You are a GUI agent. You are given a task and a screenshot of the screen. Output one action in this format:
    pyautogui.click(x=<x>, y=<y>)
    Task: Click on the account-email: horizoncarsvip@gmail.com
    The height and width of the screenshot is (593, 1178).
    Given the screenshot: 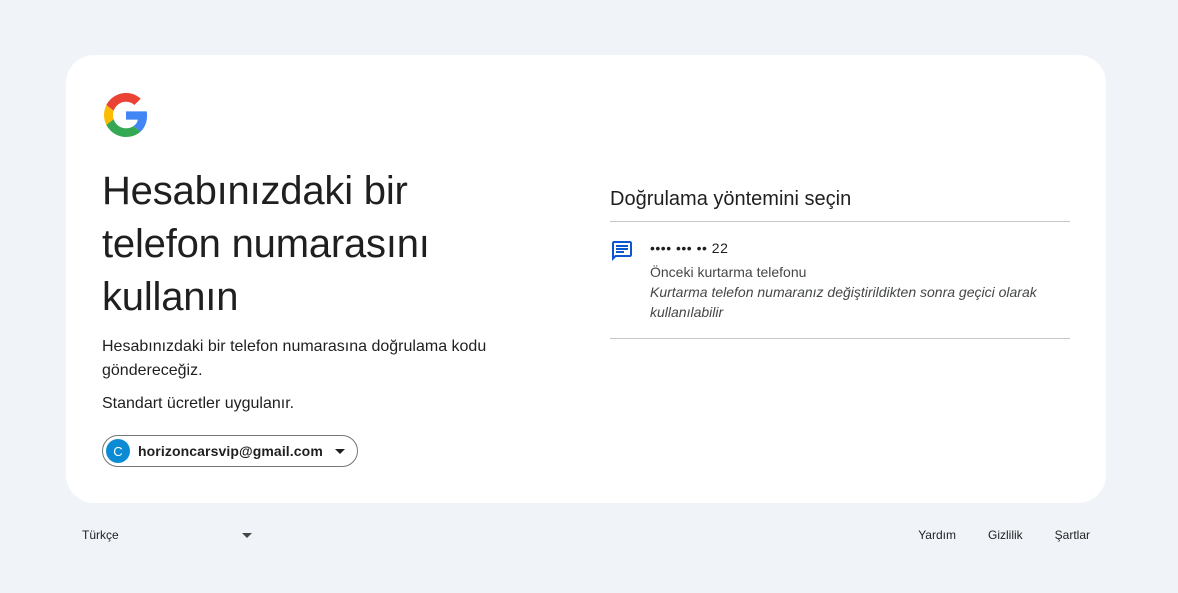 What is the action you would take?
    pyautogui.click(x=230, y=451)
    